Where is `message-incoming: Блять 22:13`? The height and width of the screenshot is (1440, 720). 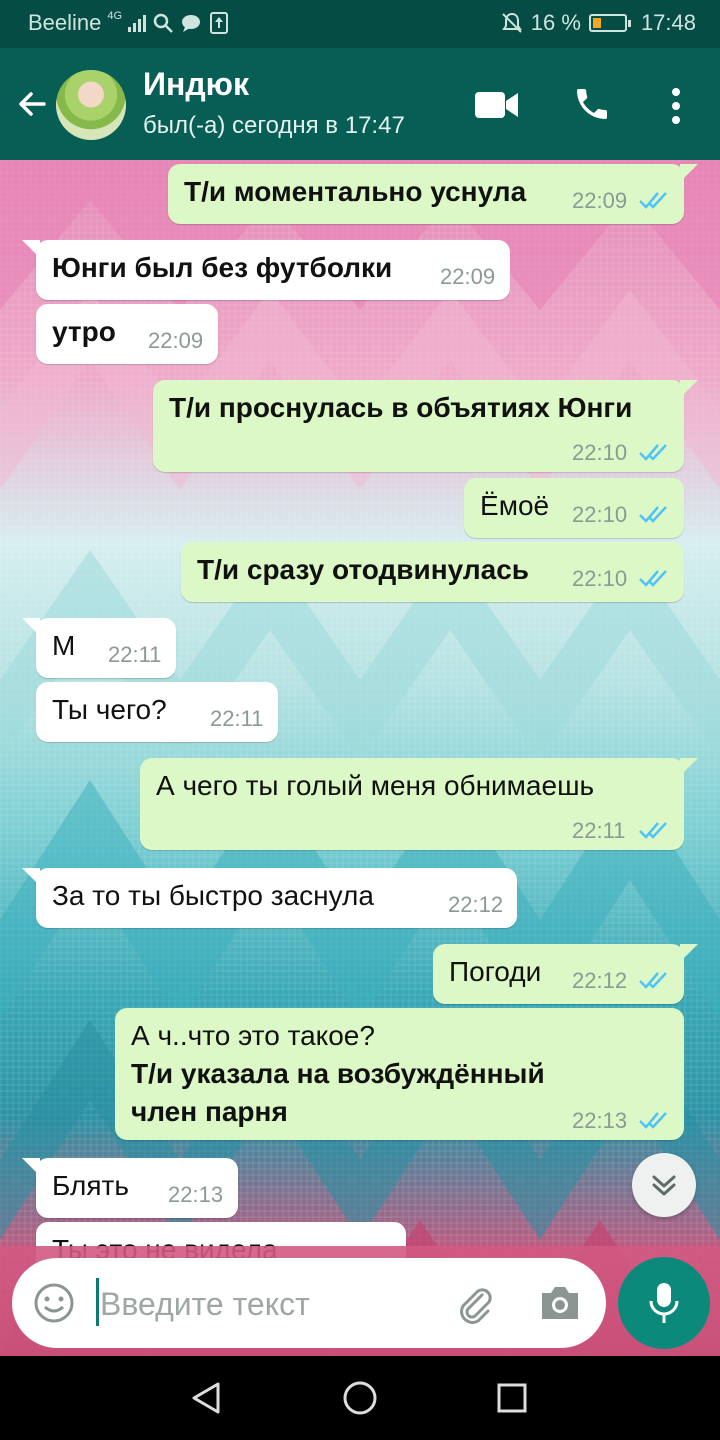 message-incoming: Блять 22:13 is located at coordinates (130, 1188).